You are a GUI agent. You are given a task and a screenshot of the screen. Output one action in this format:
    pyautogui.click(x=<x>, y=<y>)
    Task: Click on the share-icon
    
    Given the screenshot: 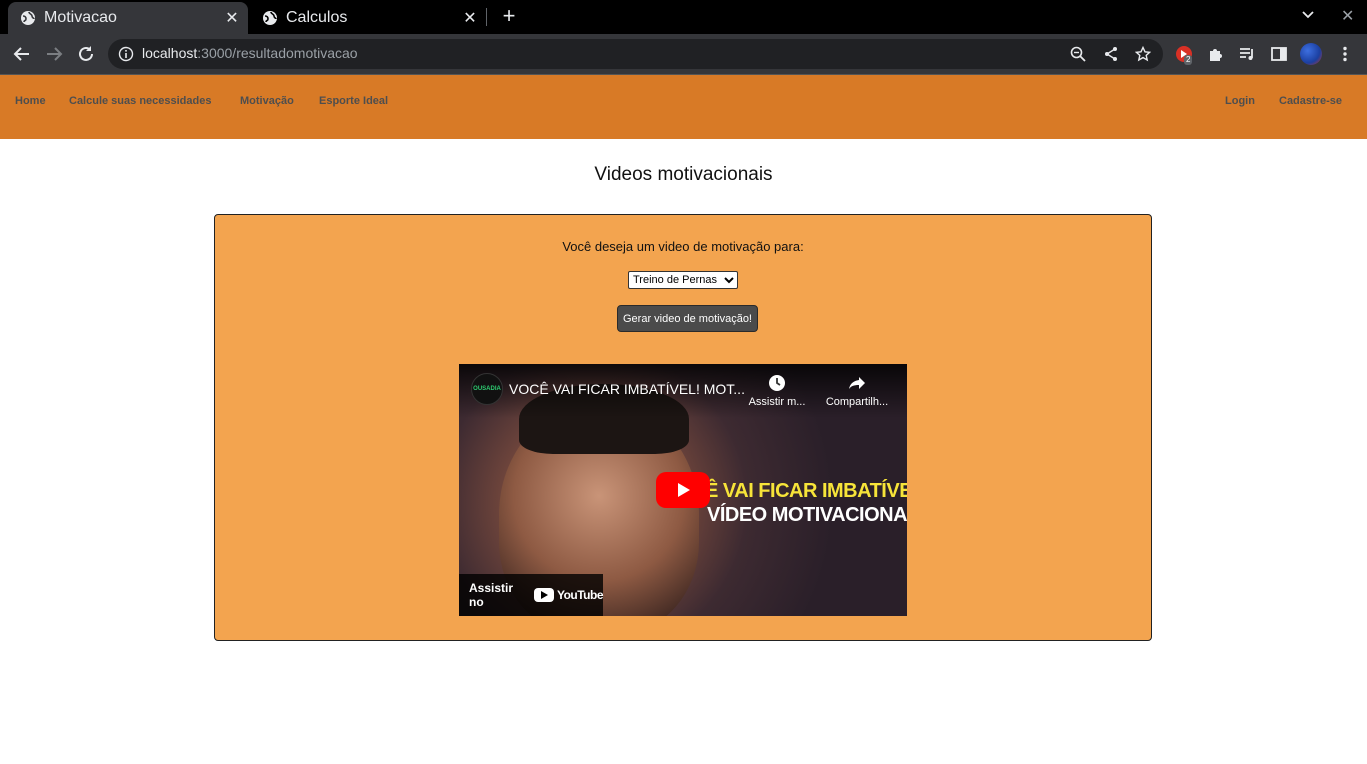 What is the action you would take?
    pyautogui.click(x=1111, y=54)
    